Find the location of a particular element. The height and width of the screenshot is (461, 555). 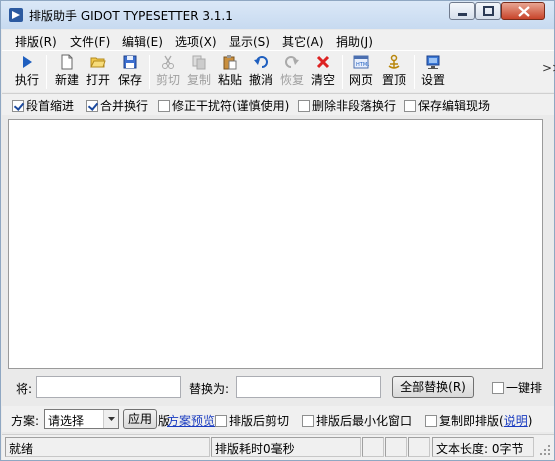

apply-scheme-button: 应用 is located at coordinates (140, 419).